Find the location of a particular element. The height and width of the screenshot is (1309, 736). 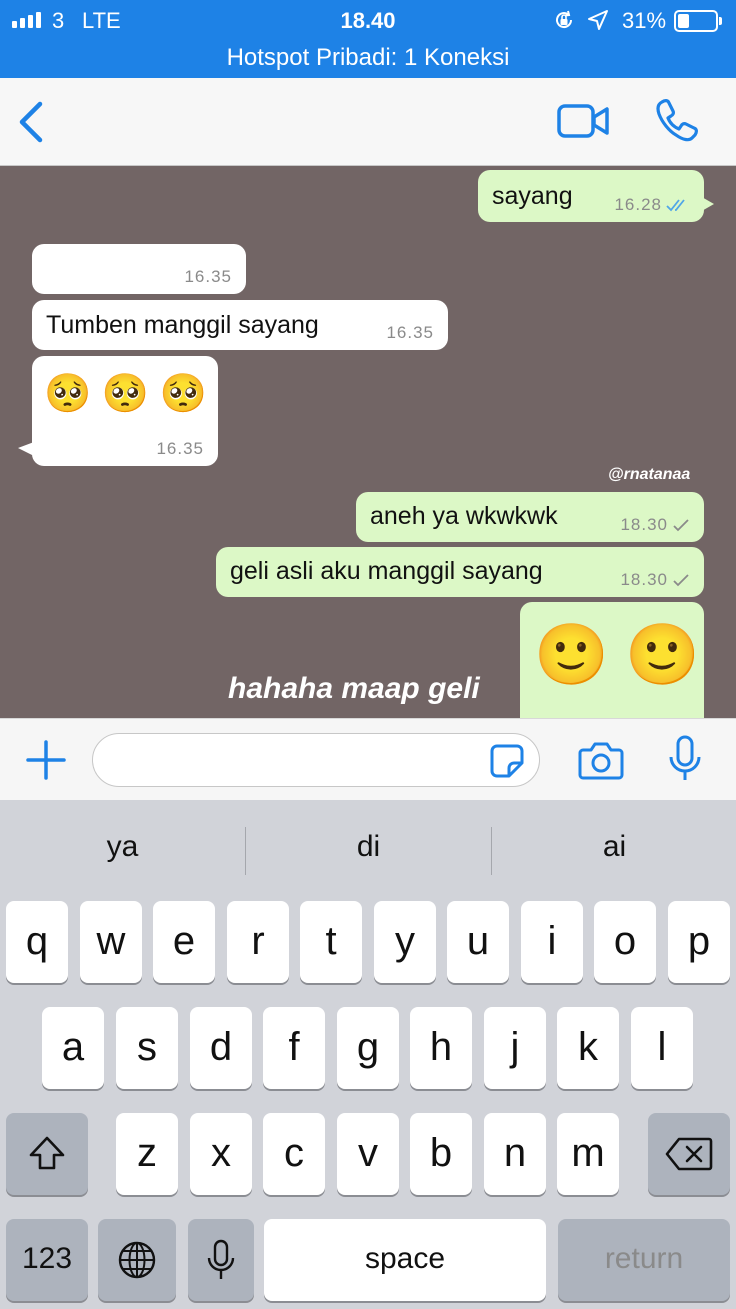

key: w is located at coordinates (111, 942).